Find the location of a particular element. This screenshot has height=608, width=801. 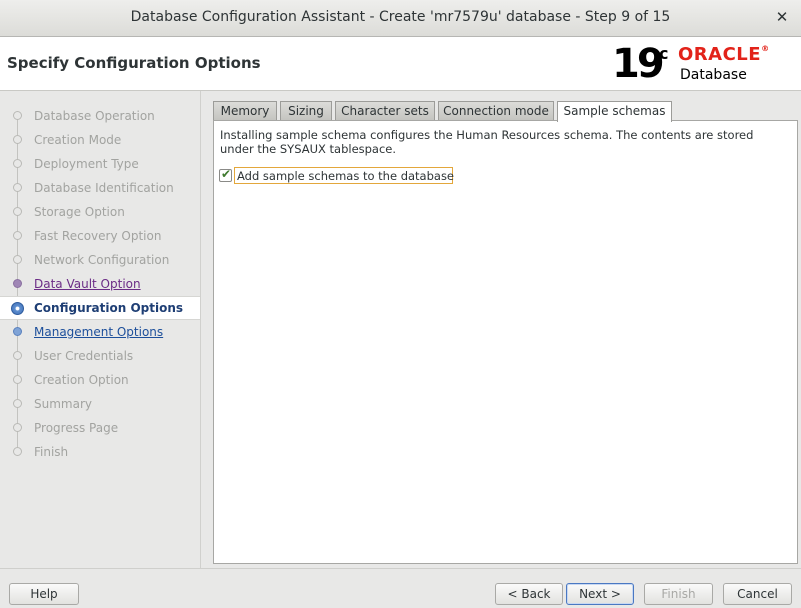

step-management-options: Management Options is located at coordinates (100, 332).